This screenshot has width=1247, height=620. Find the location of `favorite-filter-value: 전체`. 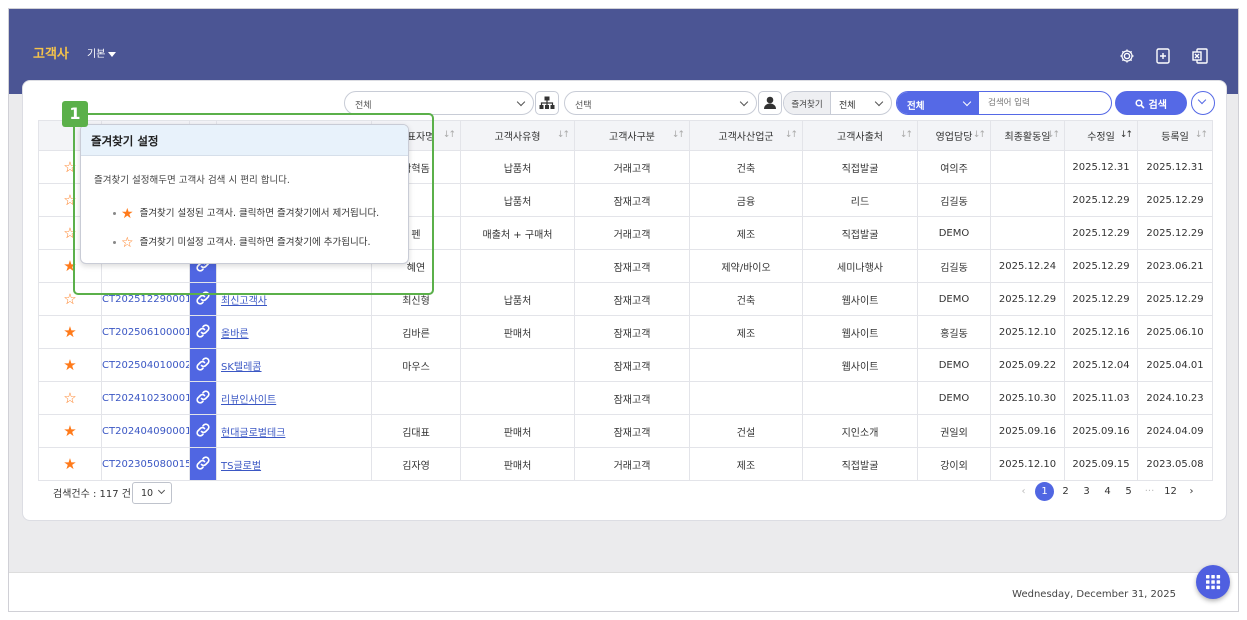

favorite-filter-value: 전체 is located at coordinates (847, 106).